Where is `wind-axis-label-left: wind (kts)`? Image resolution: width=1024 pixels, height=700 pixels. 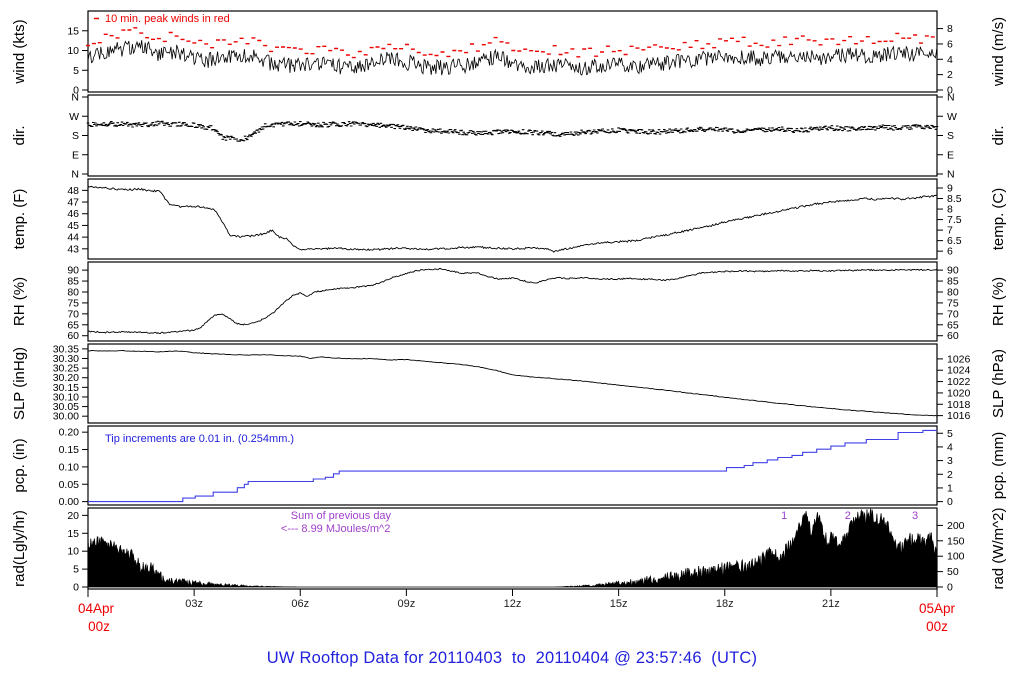
wind-axis-label-left: wind (kts) is located at coordinates (19, 51).